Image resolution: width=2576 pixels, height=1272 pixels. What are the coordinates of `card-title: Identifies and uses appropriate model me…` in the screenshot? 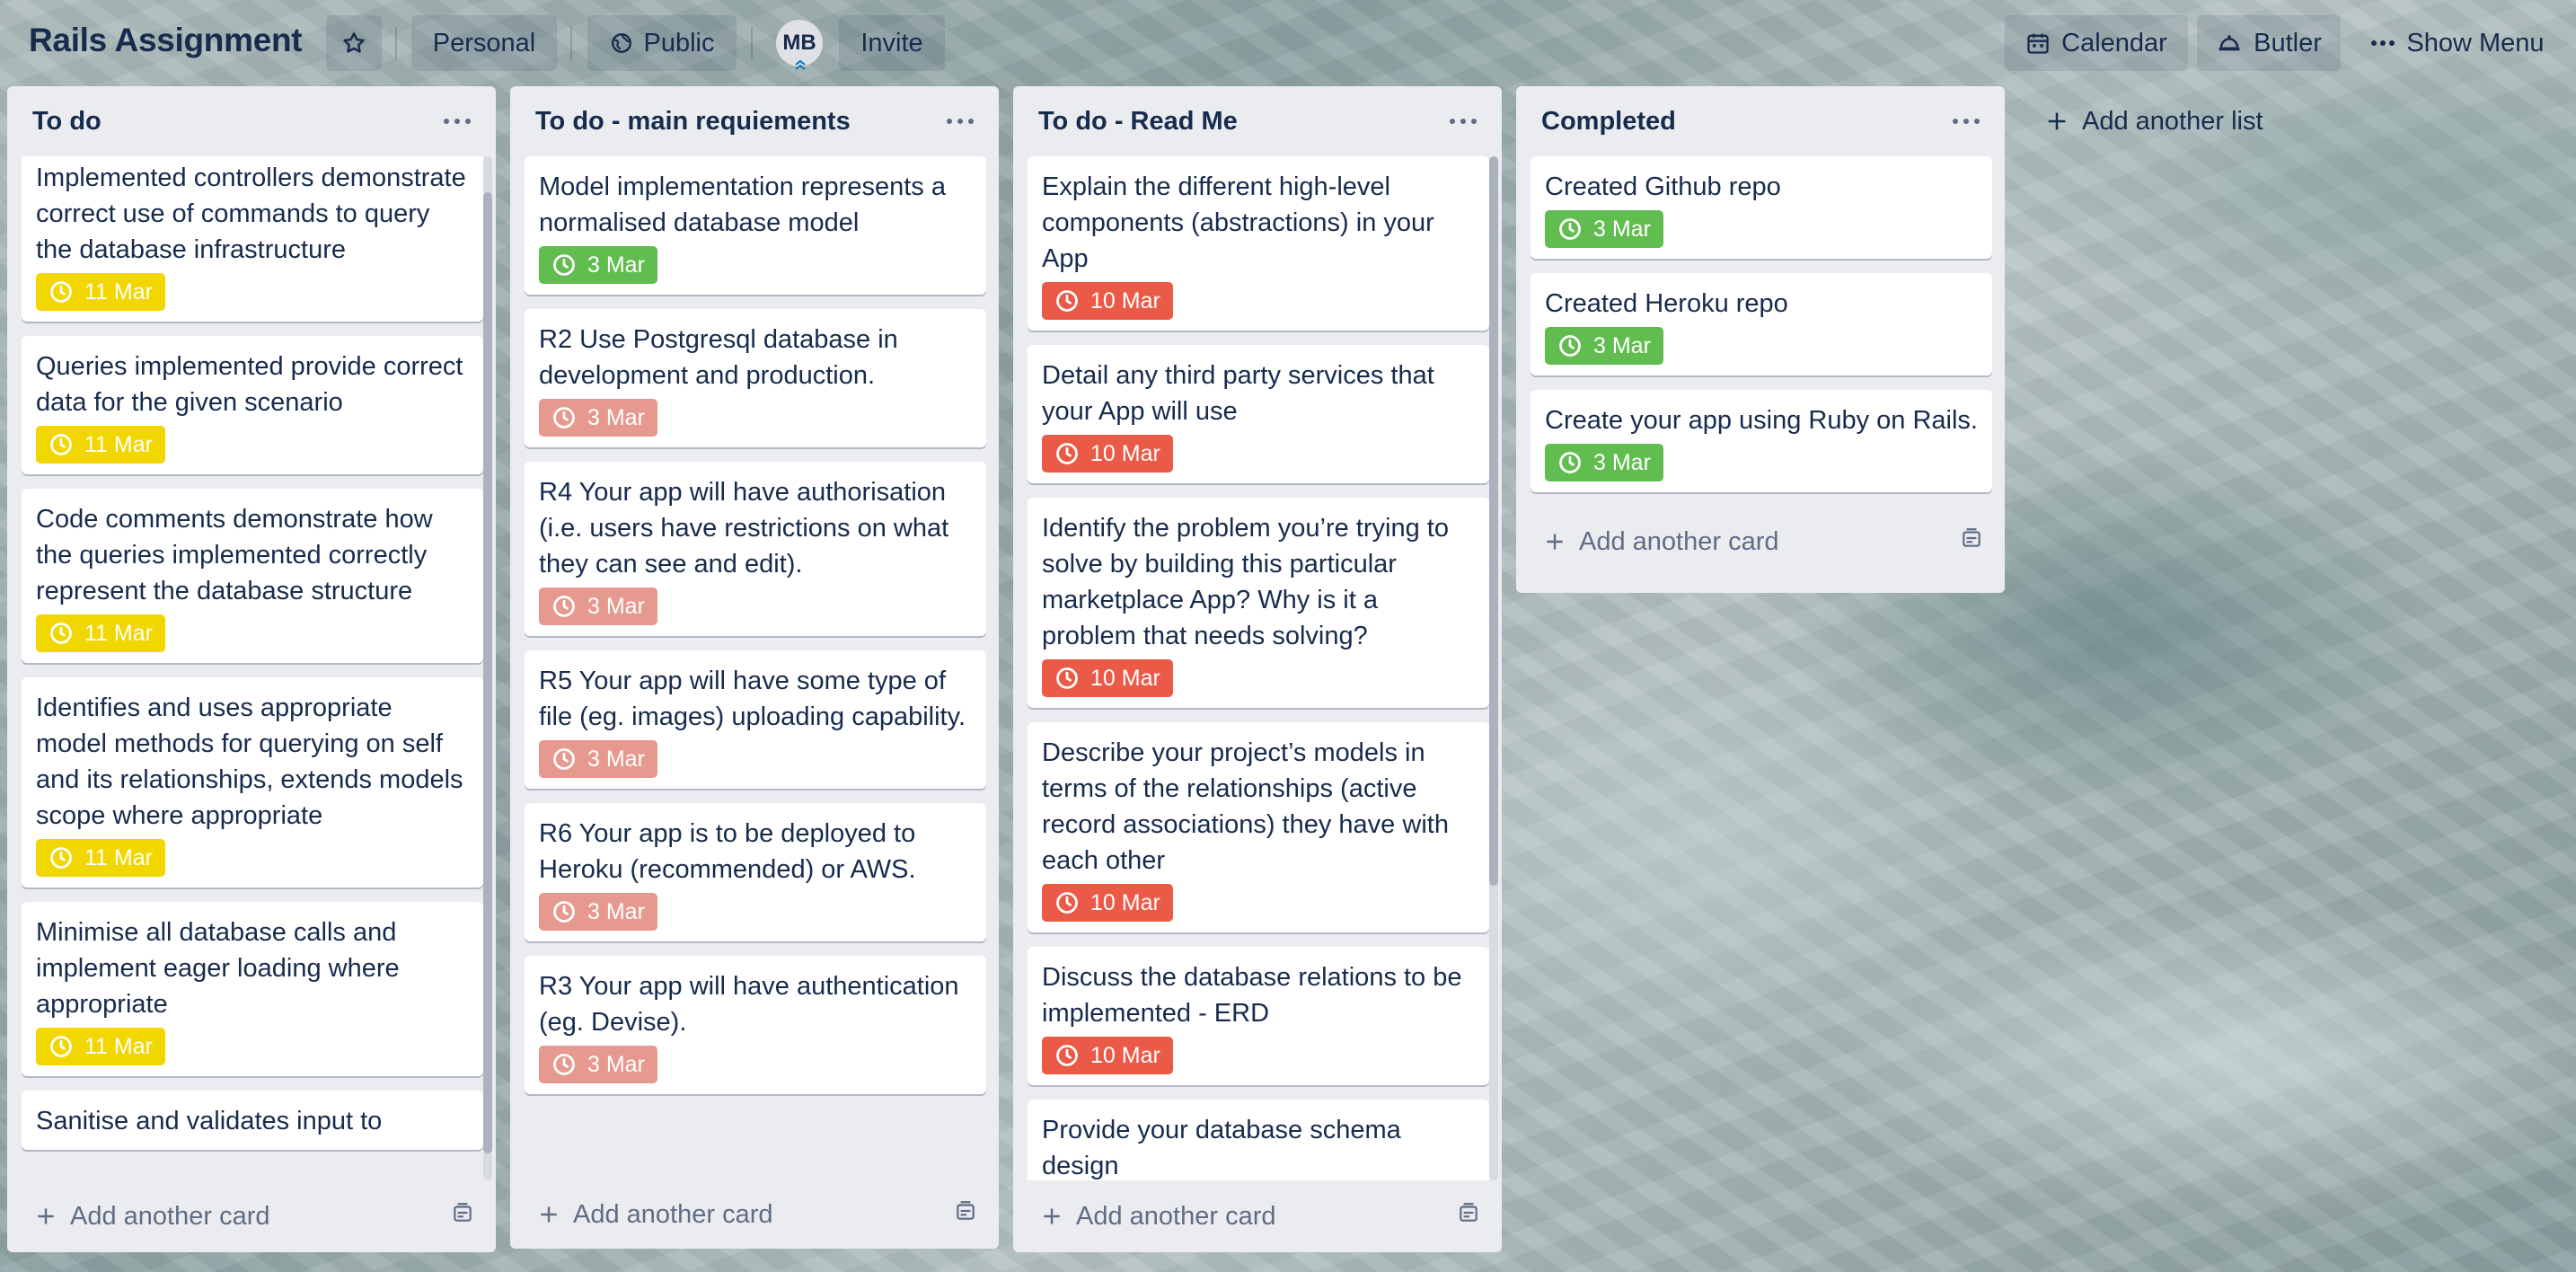 It's located at (249, 761).